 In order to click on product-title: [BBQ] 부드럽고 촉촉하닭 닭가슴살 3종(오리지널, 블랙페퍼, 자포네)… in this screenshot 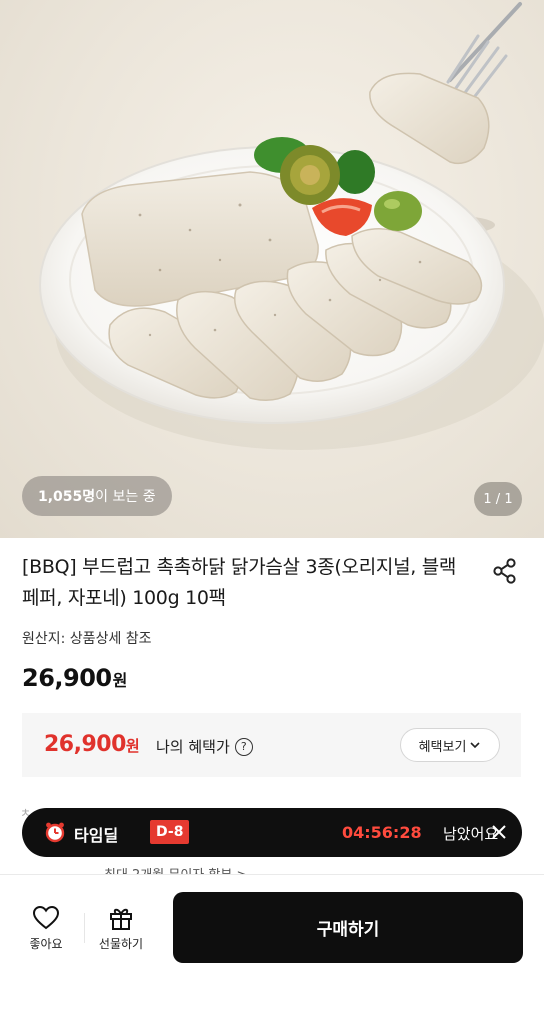, I will do `click(239, 582)`.